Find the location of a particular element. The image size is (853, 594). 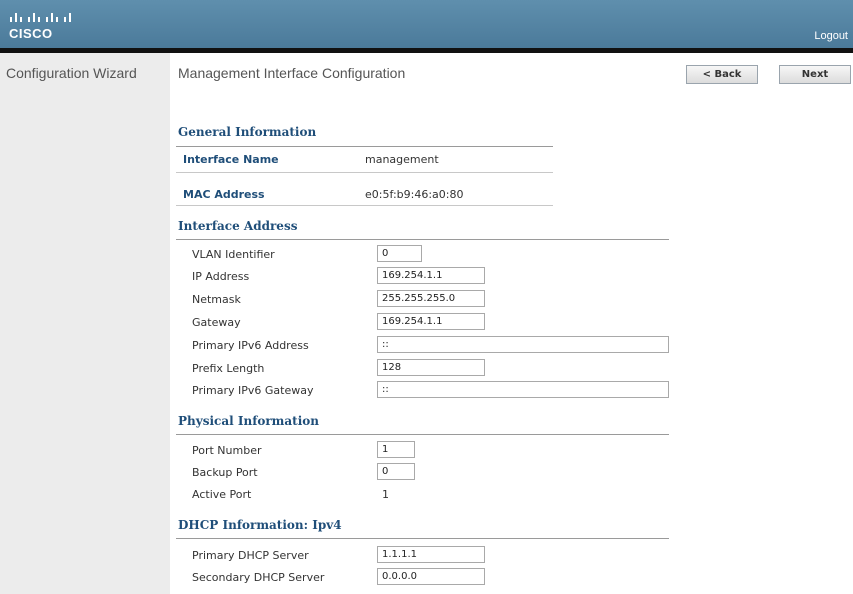

section-title-physical: Physical Information is located at coordinates (248, 421).